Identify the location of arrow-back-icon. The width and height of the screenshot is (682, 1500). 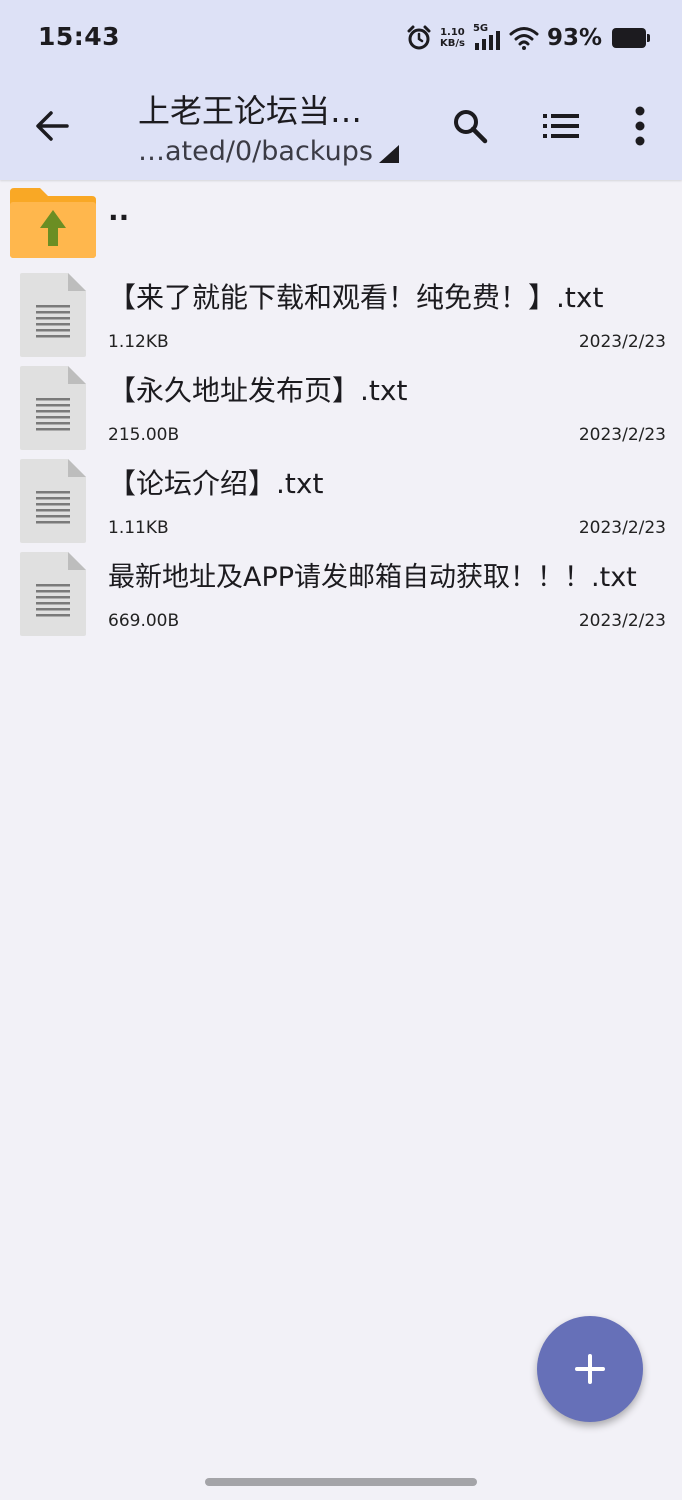
(52, 126).